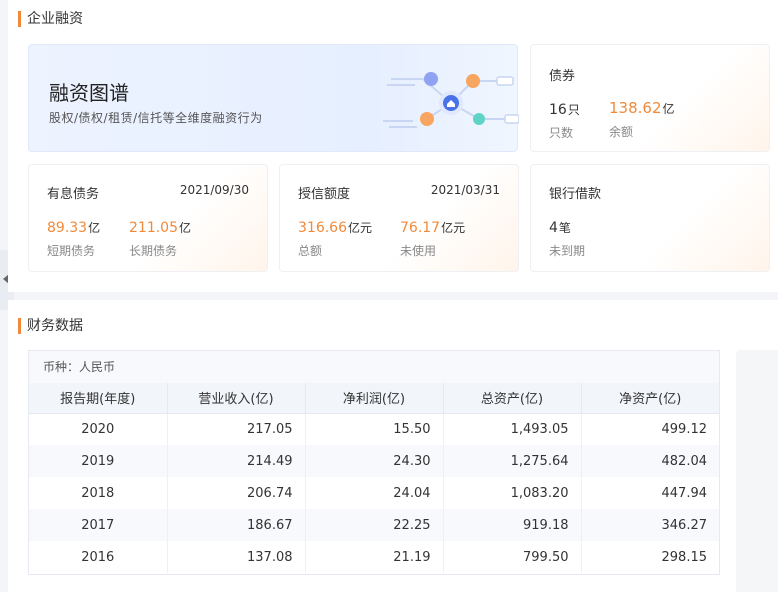  I want to click on table-cell: 21.19, so click(374, 557).